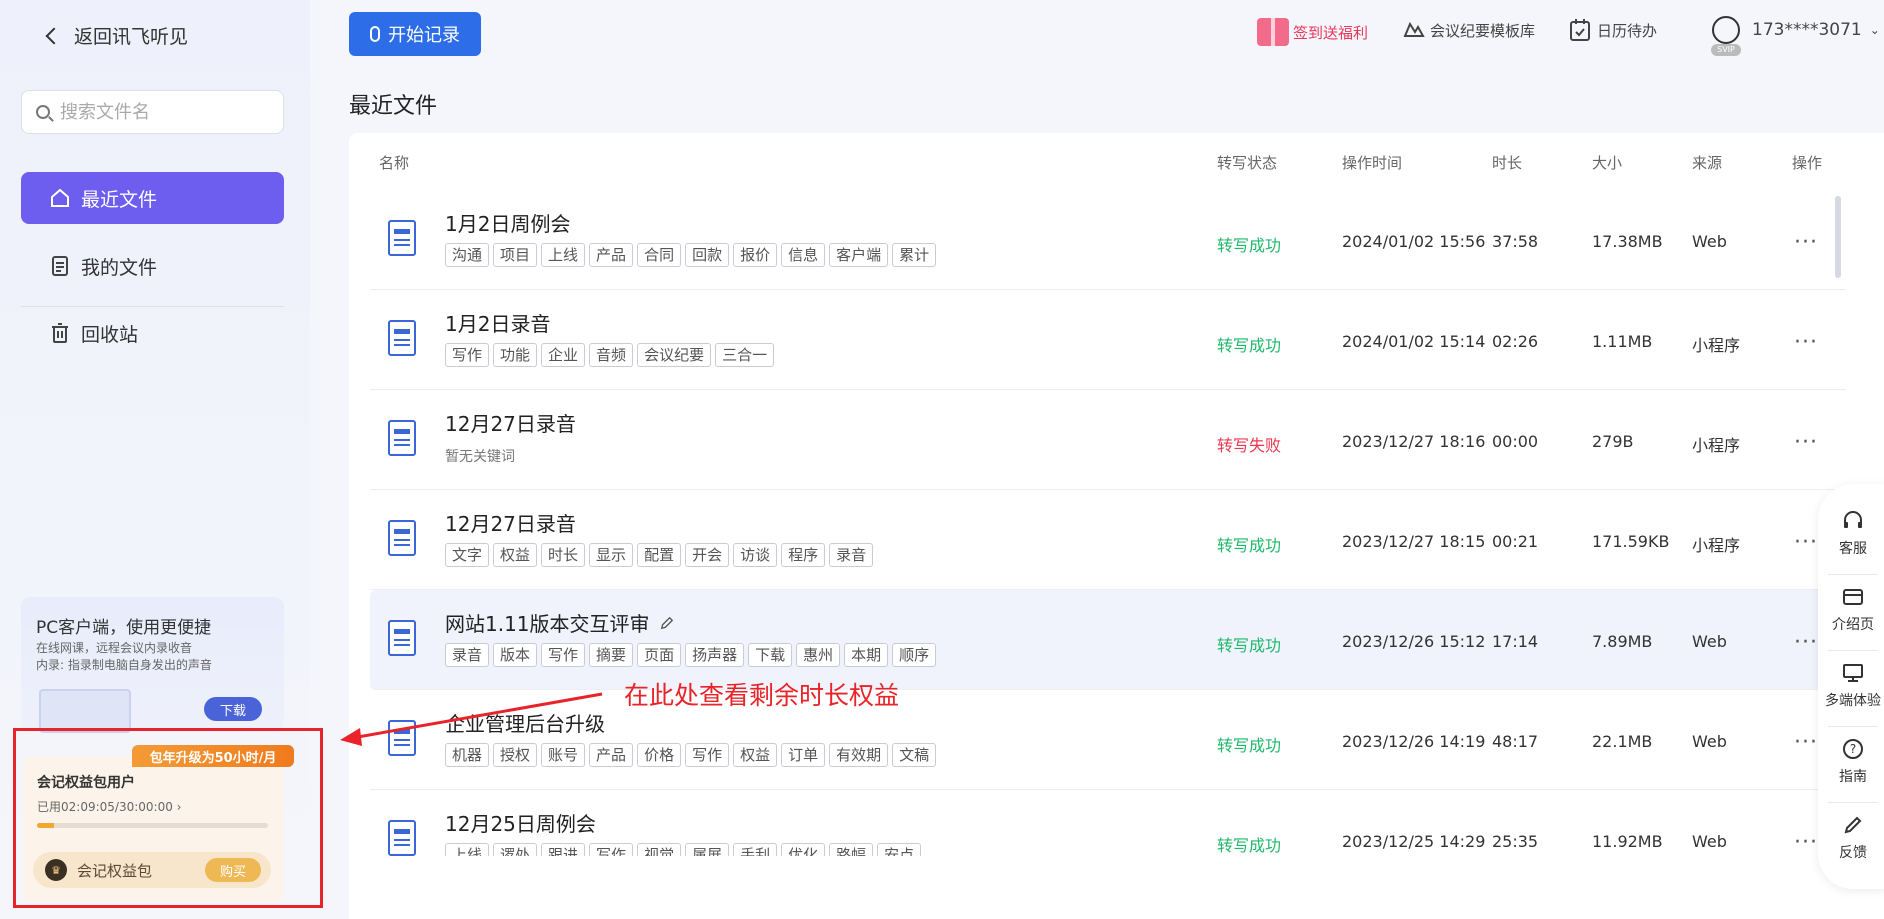  I want to click on keyword-tags: 录音 版本 写作 摘要 页面 扬声器 下载 惠州 本期 顺序, so click(691, 655).